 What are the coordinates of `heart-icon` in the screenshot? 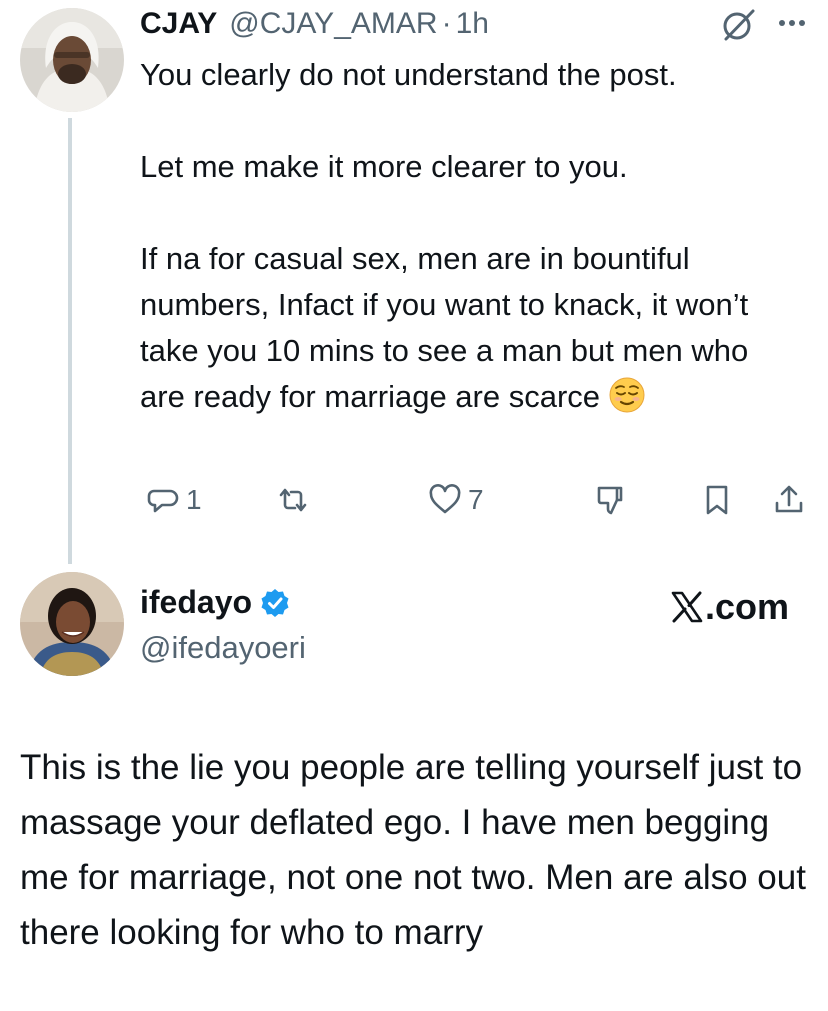 It's located at (445, 499).